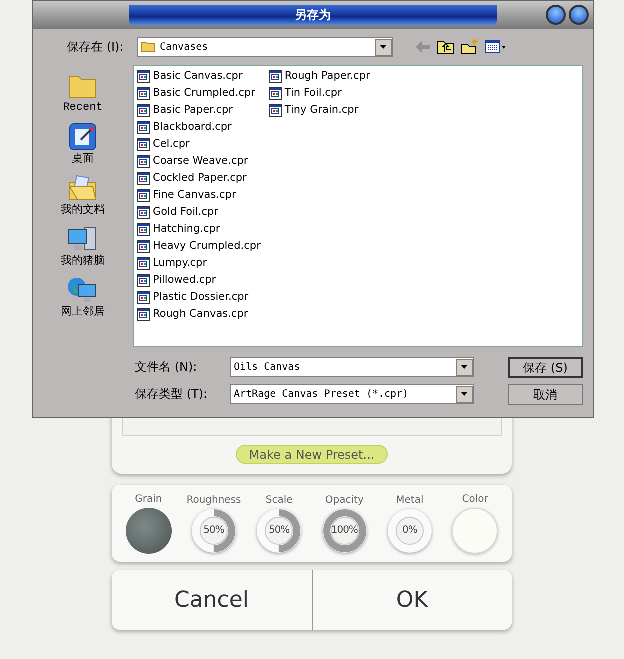 The width and height of the screenshot is (624, 659). Describe the element at coordinates (185, 47) in the screenshot. I see `save-in-value: Canvases` at that location.